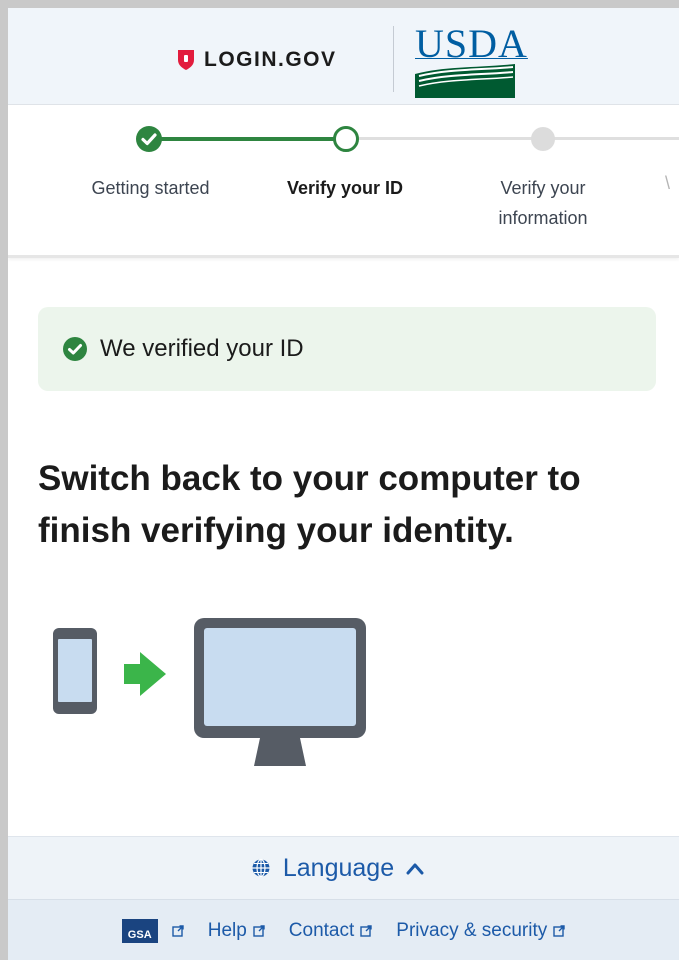  Describe the element at coordinates (338, 867) in the screenshot. I see `language-label: Language` at that location.